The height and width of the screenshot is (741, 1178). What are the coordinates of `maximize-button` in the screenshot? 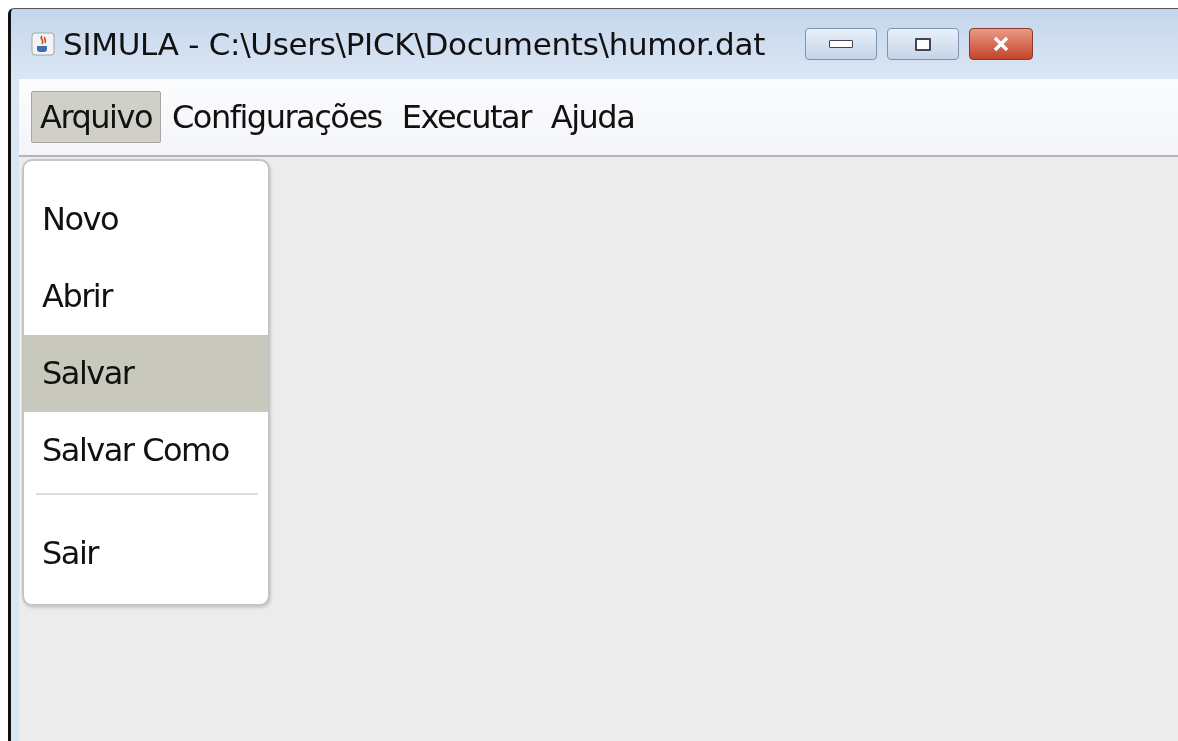 It's located at (923, 44).